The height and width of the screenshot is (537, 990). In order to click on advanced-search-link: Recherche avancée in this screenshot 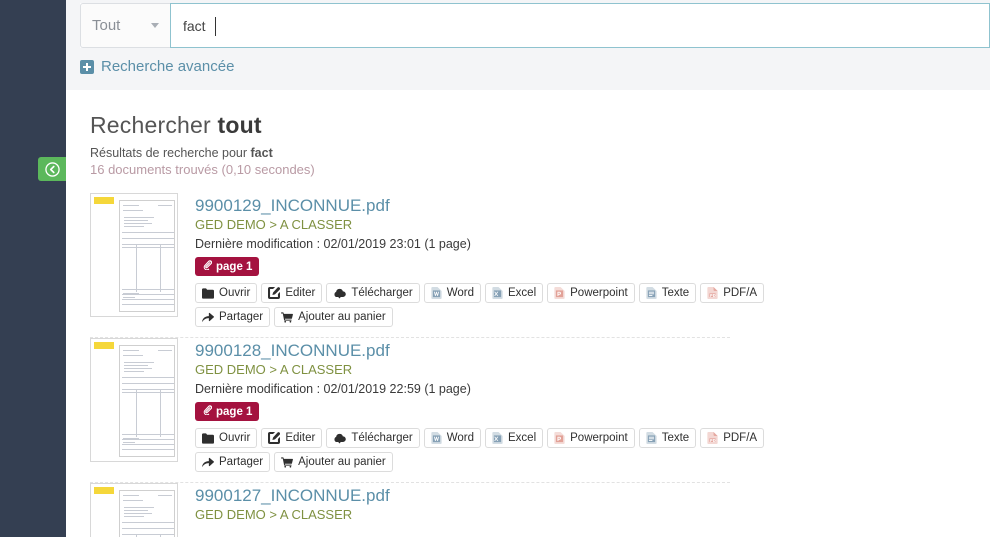, I will do `click(157, 66)`.